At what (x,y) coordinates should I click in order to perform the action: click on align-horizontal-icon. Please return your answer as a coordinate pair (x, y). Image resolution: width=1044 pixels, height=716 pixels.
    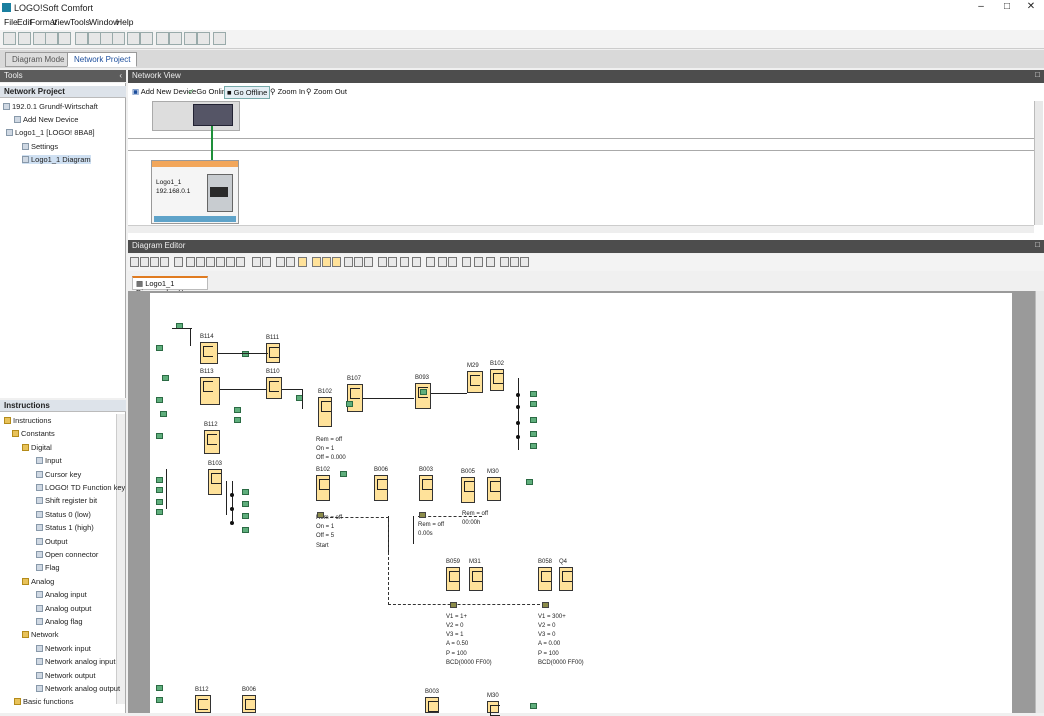
    Looking at the image, I should click on (200, 262).